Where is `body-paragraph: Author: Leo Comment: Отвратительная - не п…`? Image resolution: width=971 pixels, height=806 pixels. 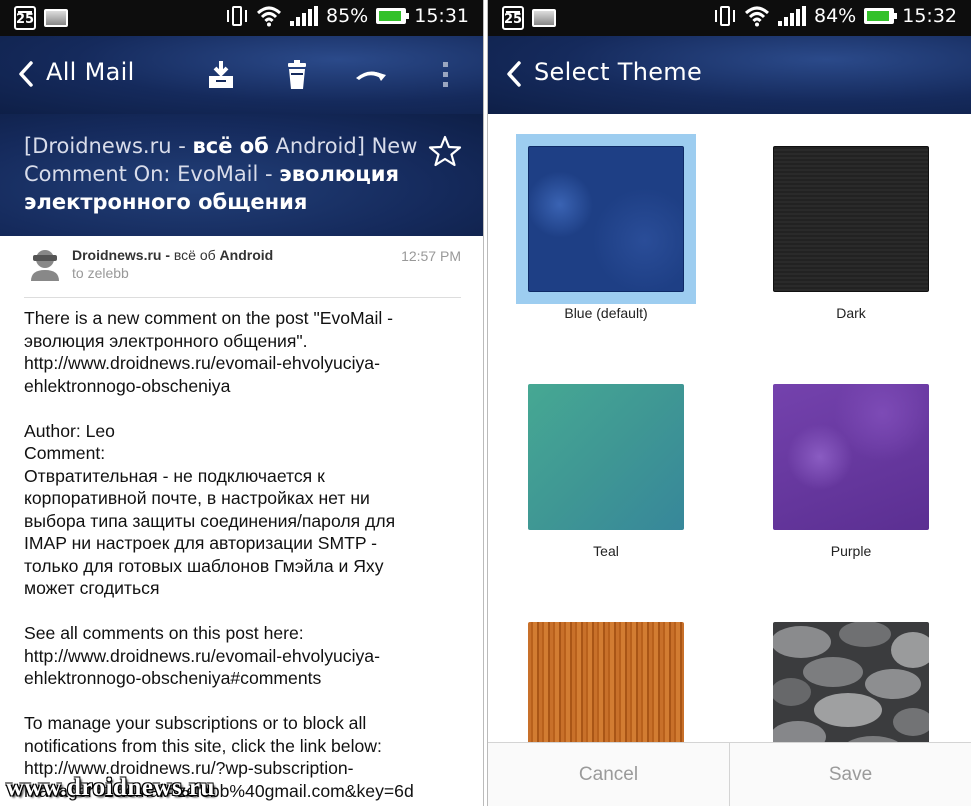
body-paragraph: Author: Leo Comment: Отвратительная - не п… is located at coordinates (248, 510).